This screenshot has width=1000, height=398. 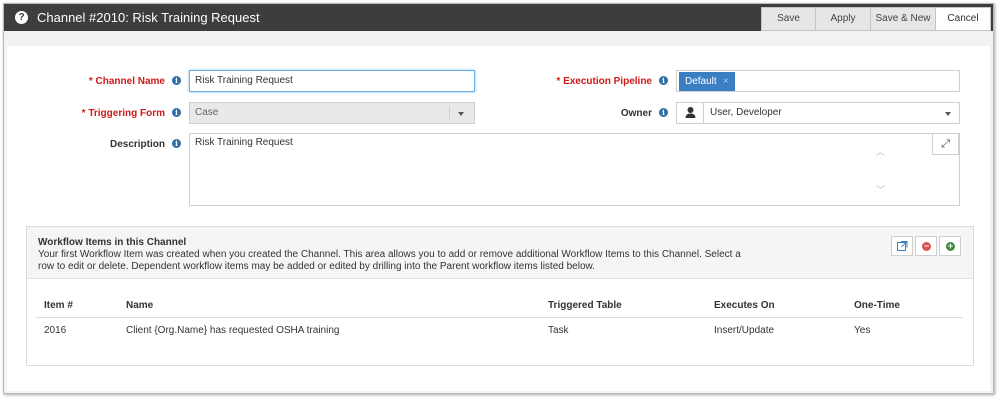 I want to click on owner-icon-box, so click(x=690, y=113).